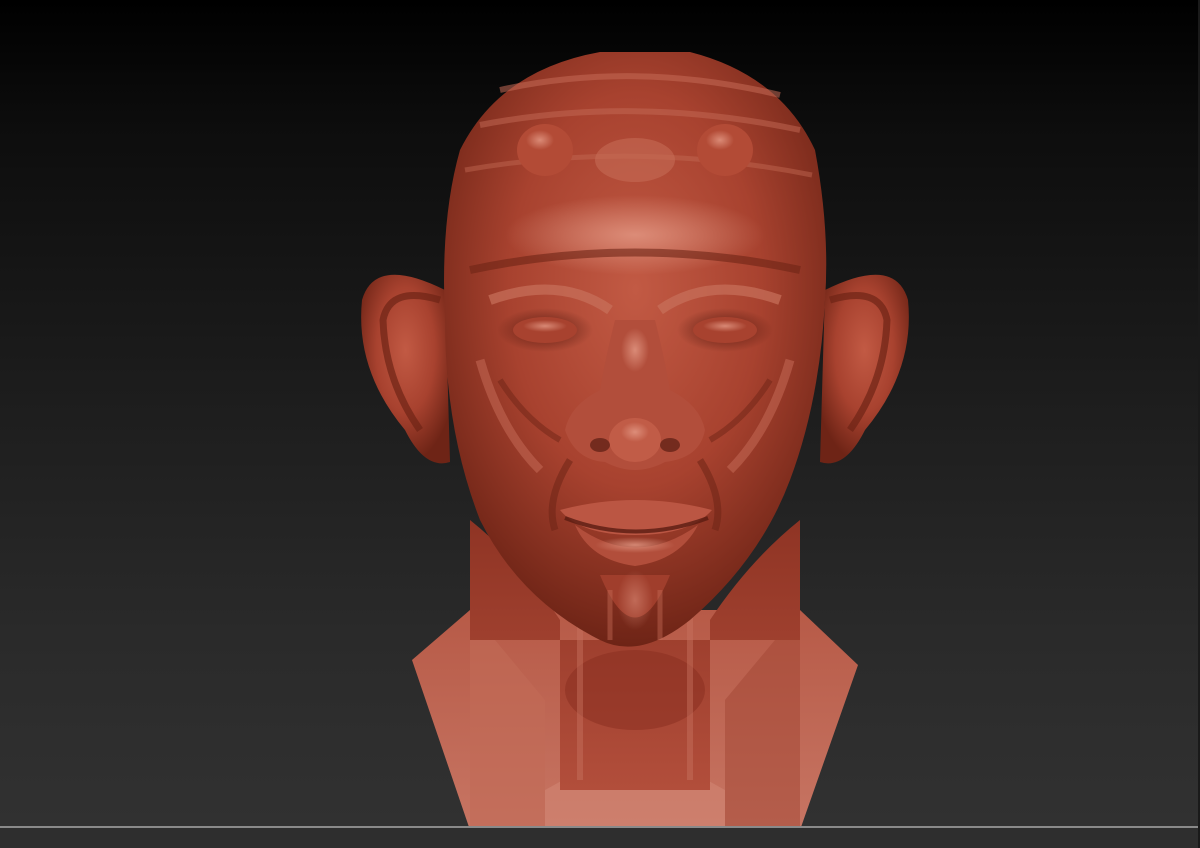 This screenshot has width=1200, height=848. Describe the element at coordinates (405, 369) in the screenshot. I see `left-ear` at that location.